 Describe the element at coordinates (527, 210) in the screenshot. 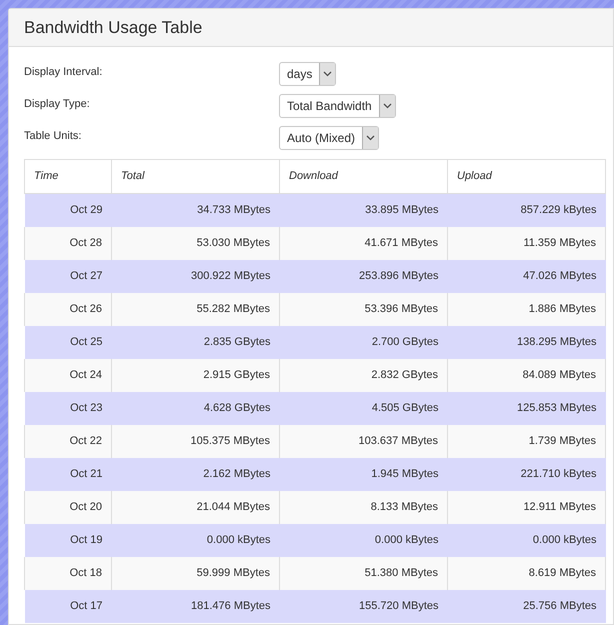

I see `table-cell: 857.229 kBytes` at that location.